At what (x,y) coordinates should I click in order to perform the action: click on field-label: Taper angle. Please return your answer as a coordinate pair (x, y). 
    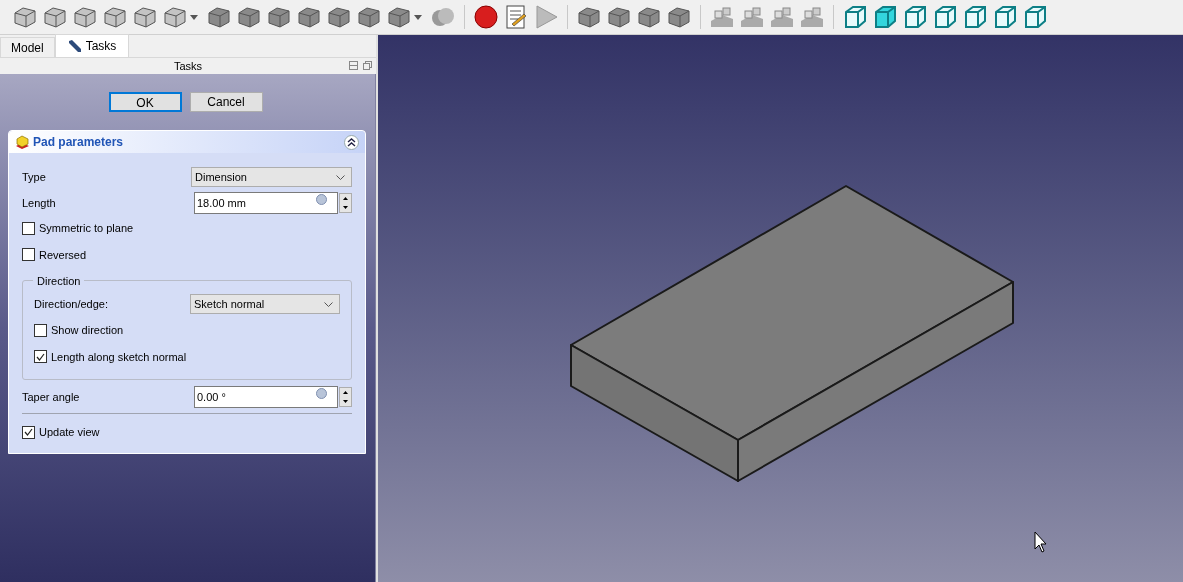
    Looking at the image, I should click on (51, 397).